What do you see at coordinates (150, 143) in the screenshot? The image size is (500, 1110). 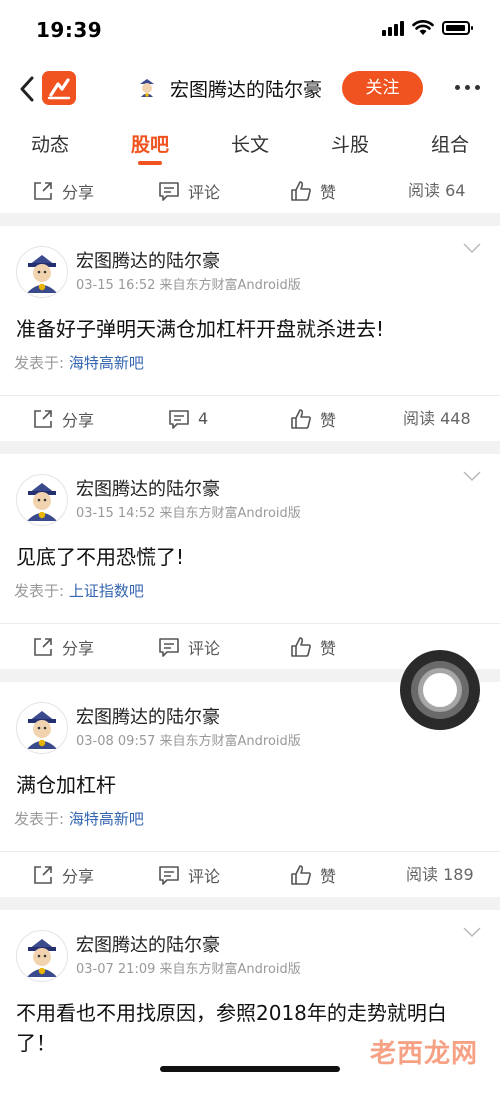 I see `tab-guba: 股吧` at bounding box center [150, 143].